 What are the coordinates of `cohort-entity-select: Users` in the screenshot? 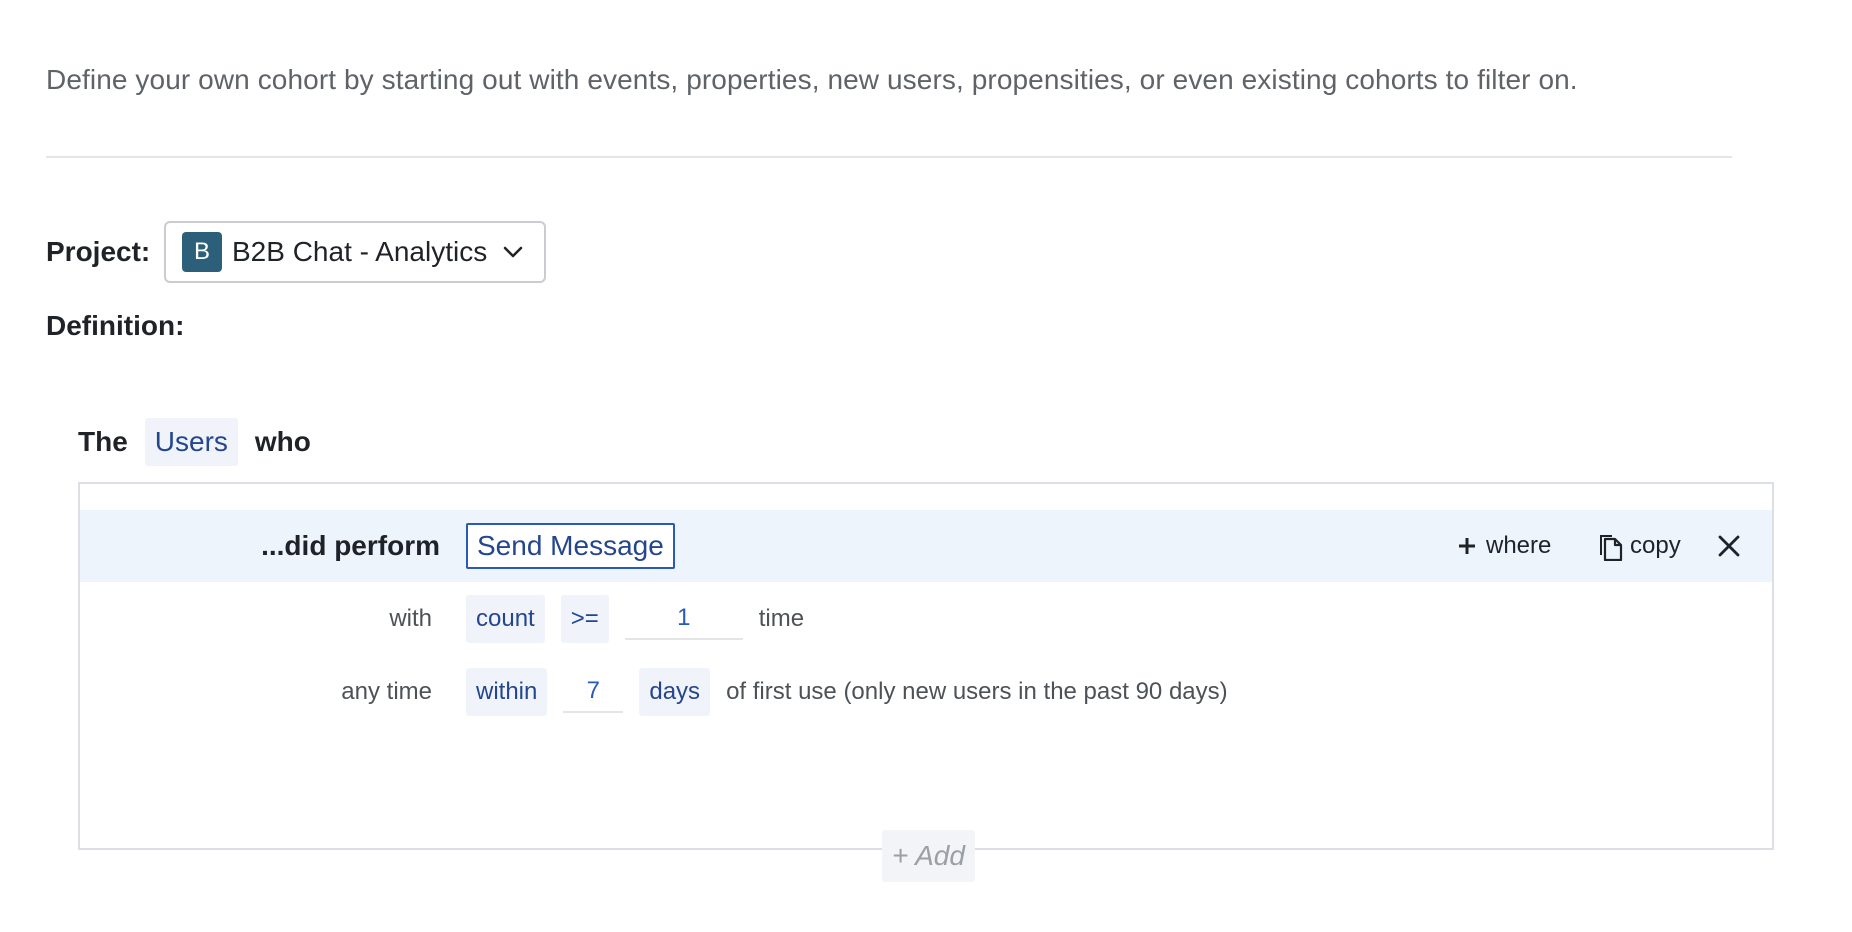 It's located at (191, 442).